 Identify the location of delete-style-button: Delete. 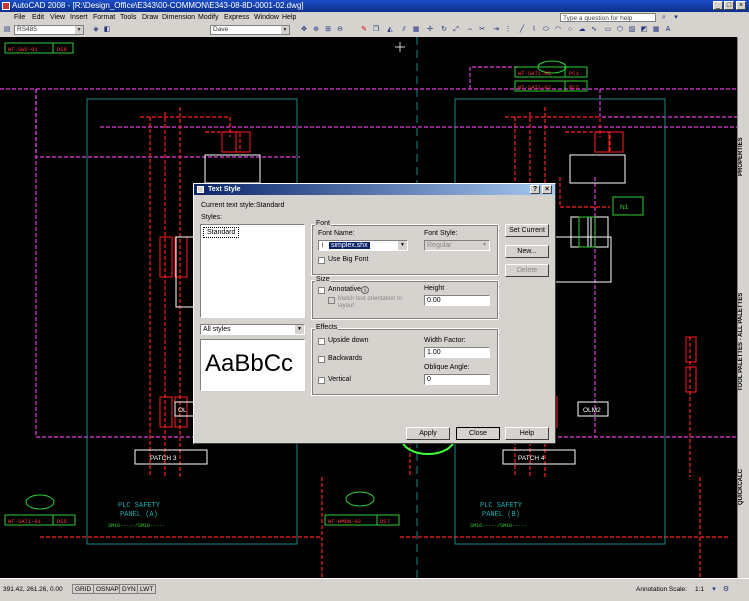
(527, 270).